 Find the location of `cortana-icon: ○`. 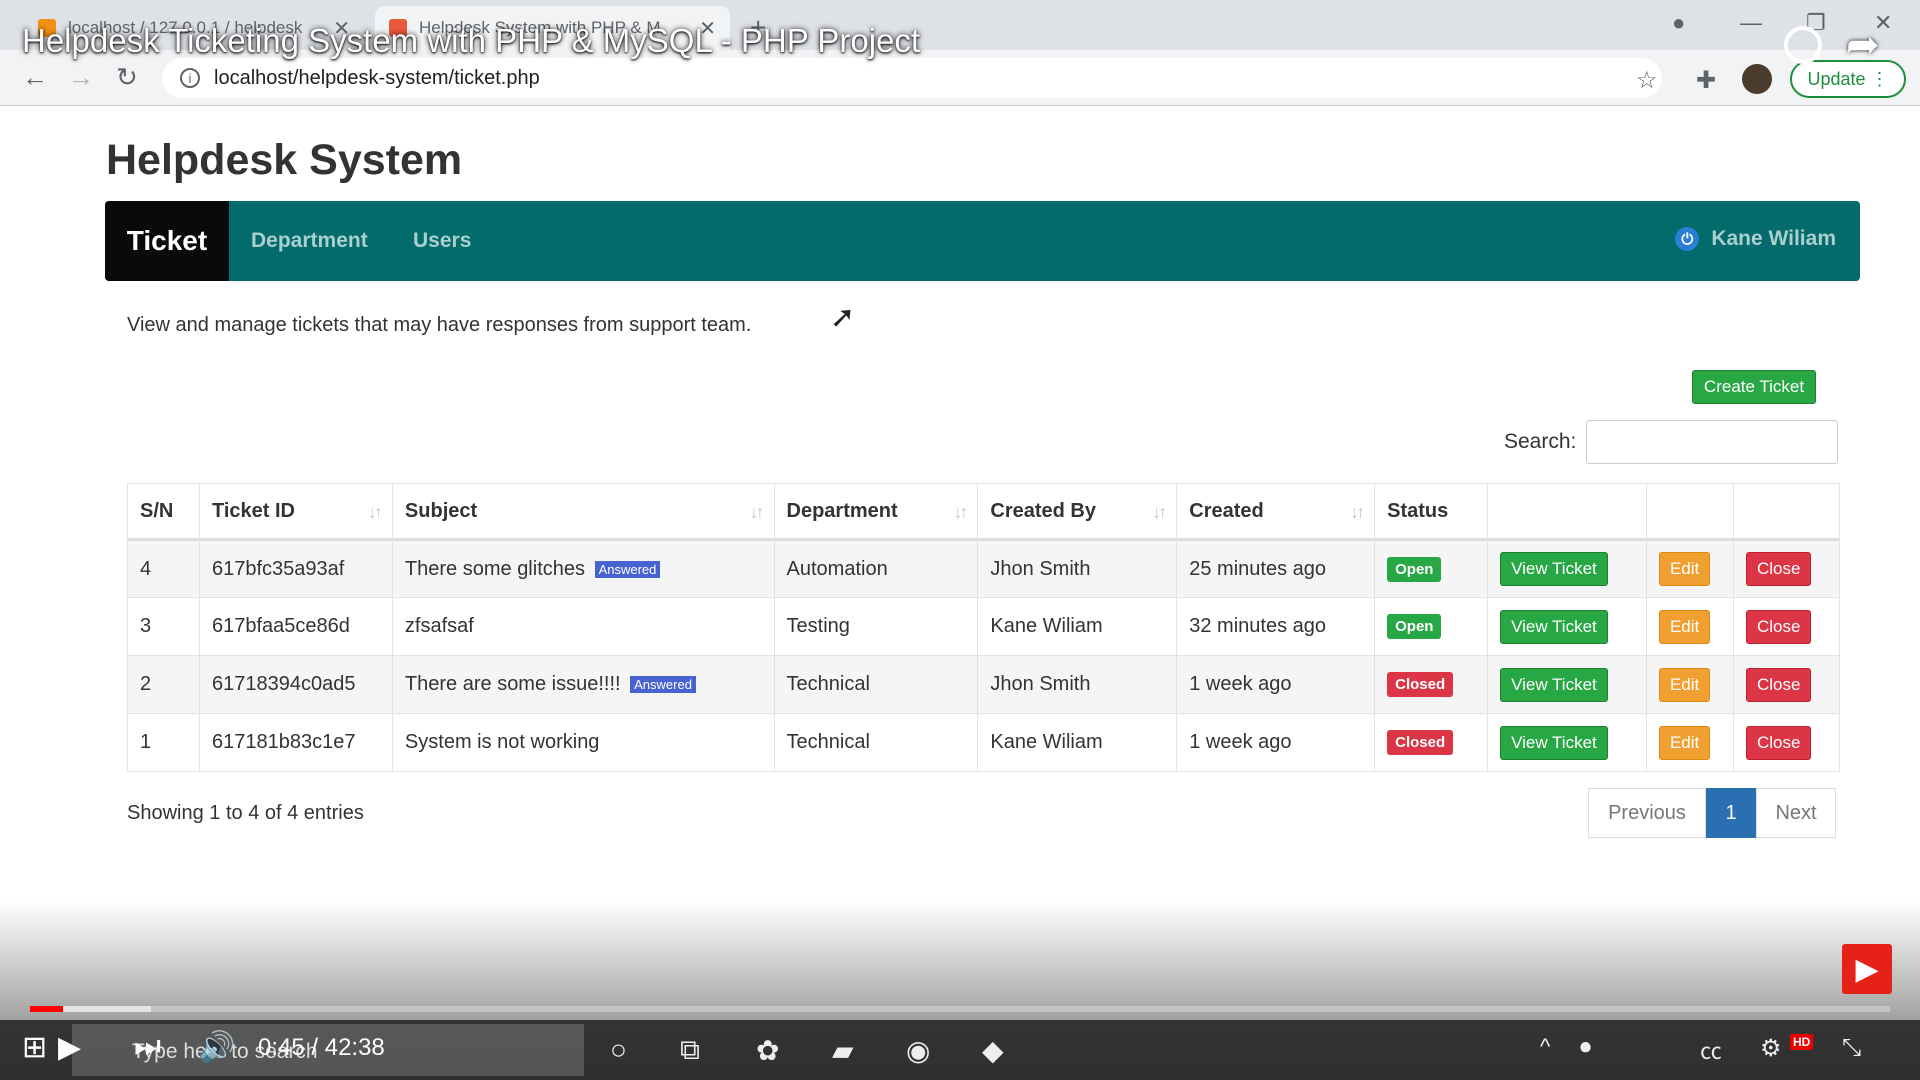

cortana-icon: ○ is located at coordinates (618, 1050).